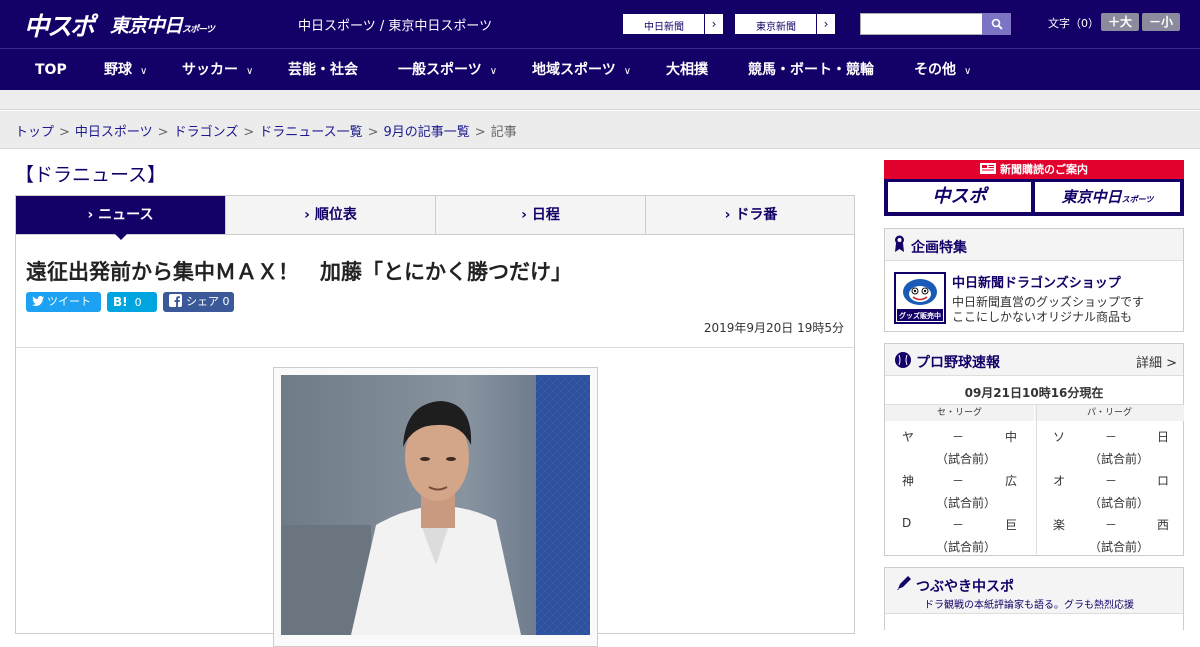 This screenshot has height=647, width=1200. I want to click on tab-label: ニュース, so click(126, 215).